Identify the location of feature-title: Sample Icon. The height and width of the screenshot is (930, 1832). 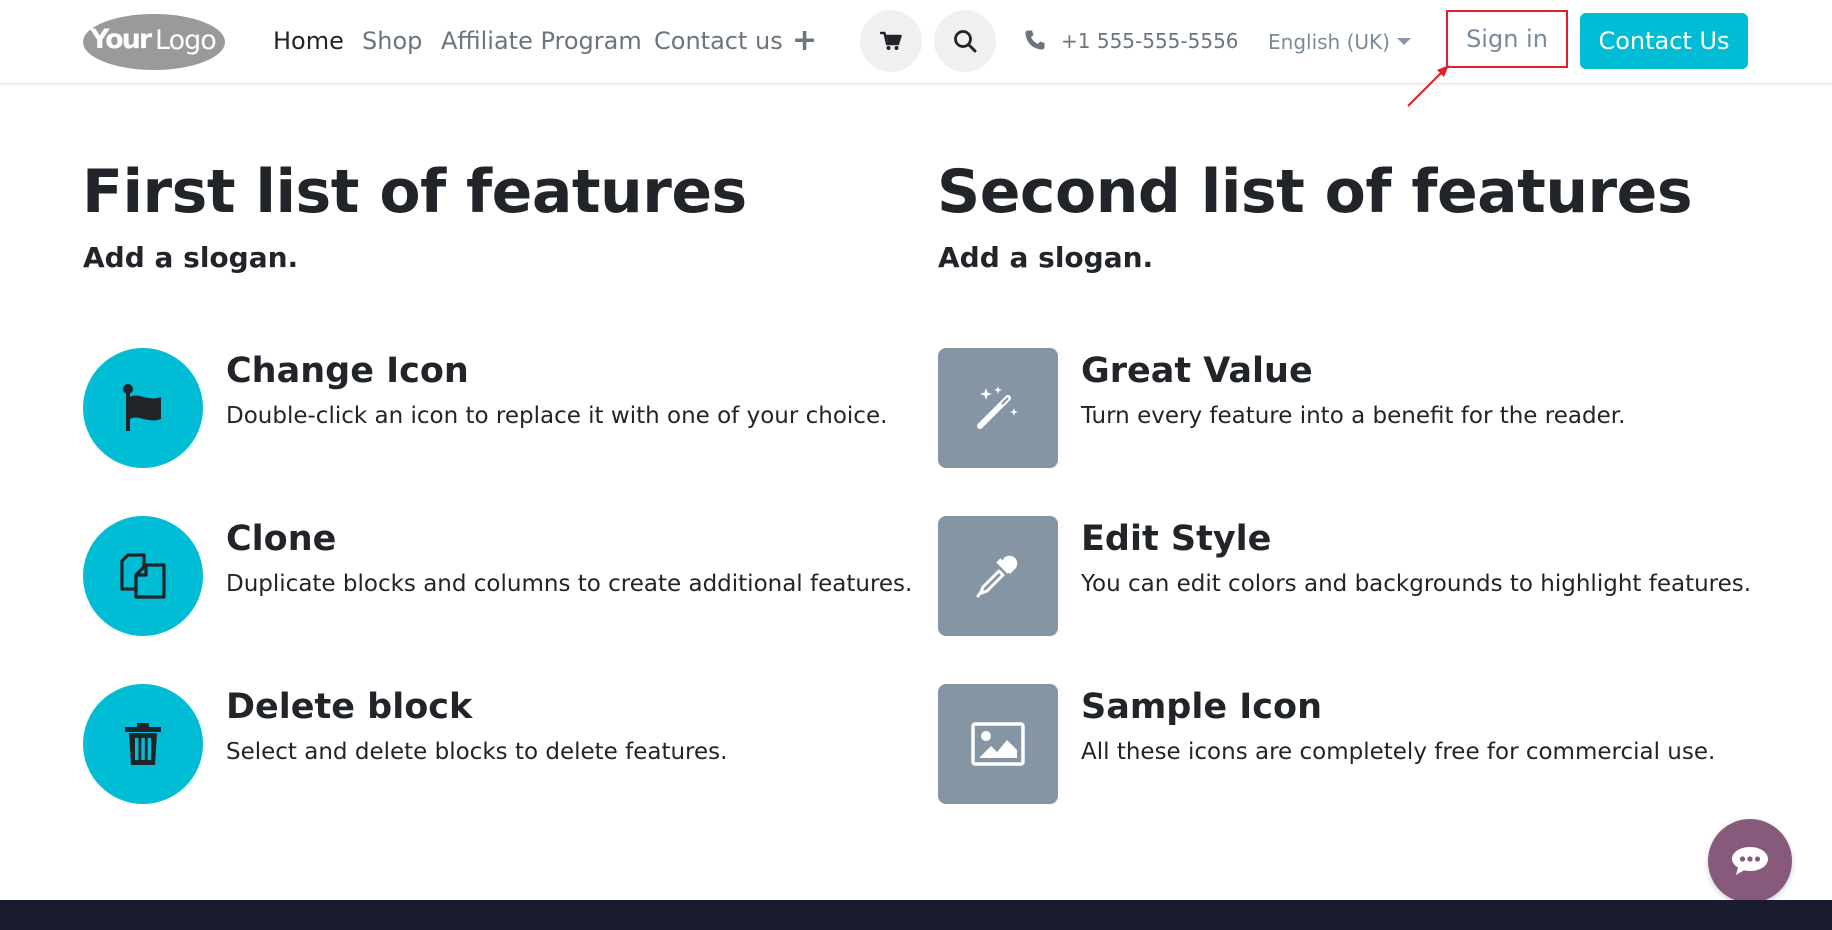
(1202, 707).